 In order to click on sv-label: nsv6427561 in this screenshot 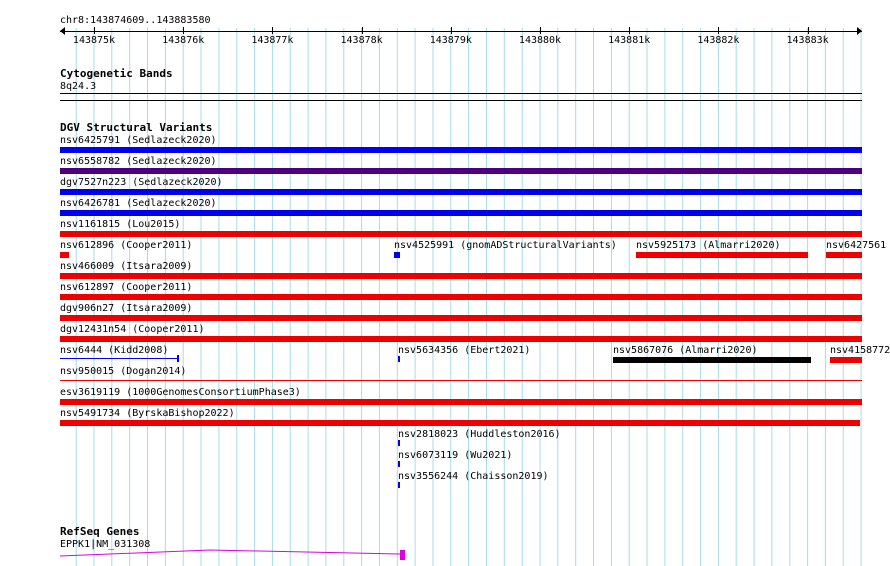, I will do `click(856, 245)`.